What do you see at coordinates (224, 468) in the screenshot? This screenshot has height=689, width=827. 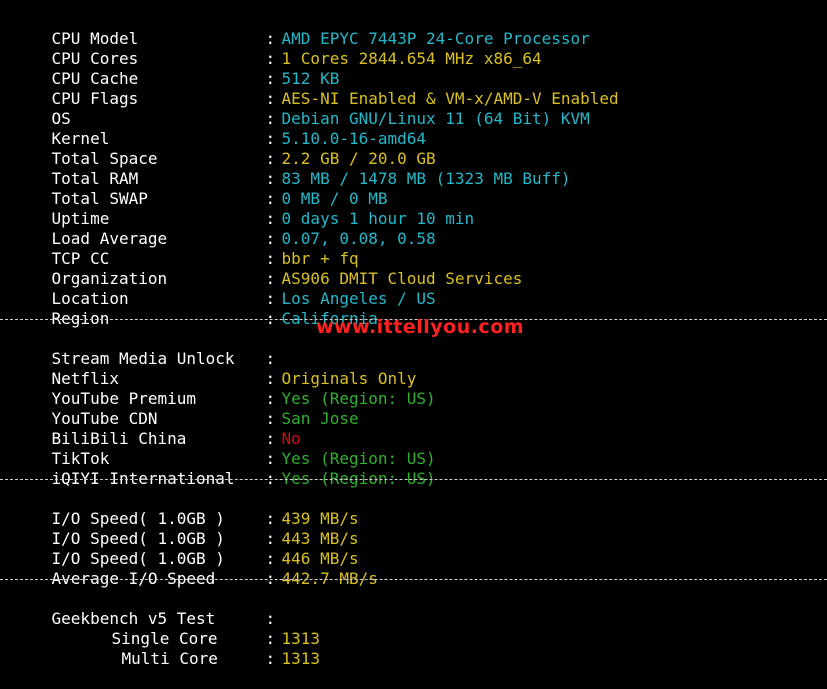 I see `row-iqiyi-international: iQIYI International: Yes (Region: US)` at bounding box center [224, 468].